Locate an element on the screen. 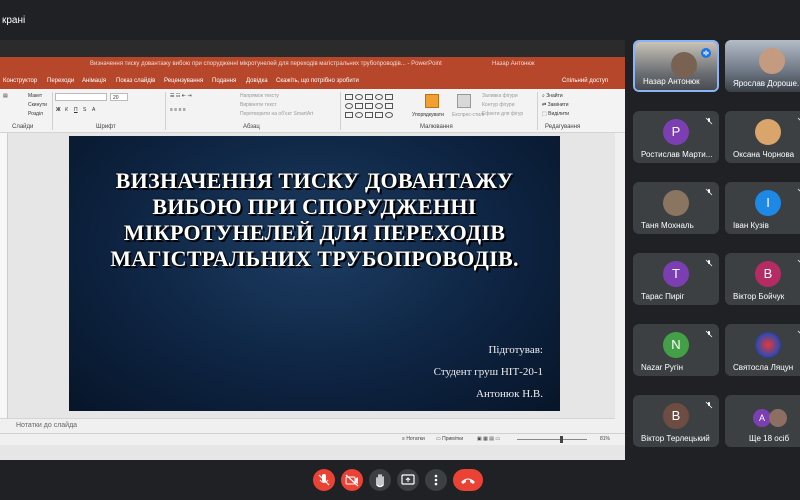 This screenshot has height=500, width=800. layout-button: Макет is located at coordinates (35, 96).